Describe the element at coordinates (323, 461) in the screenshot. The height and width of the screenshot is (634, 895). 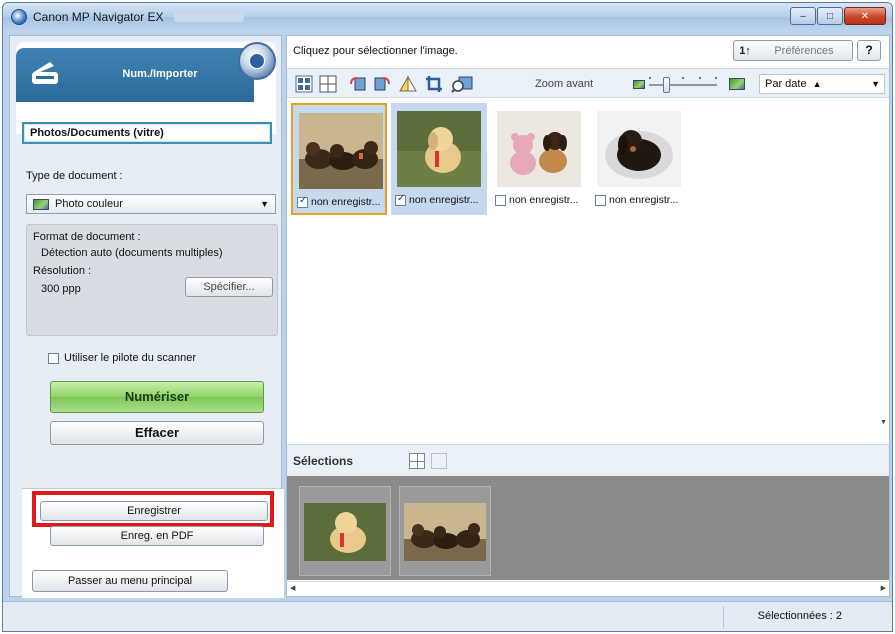
I see `selections-label: Sélections` at that location.